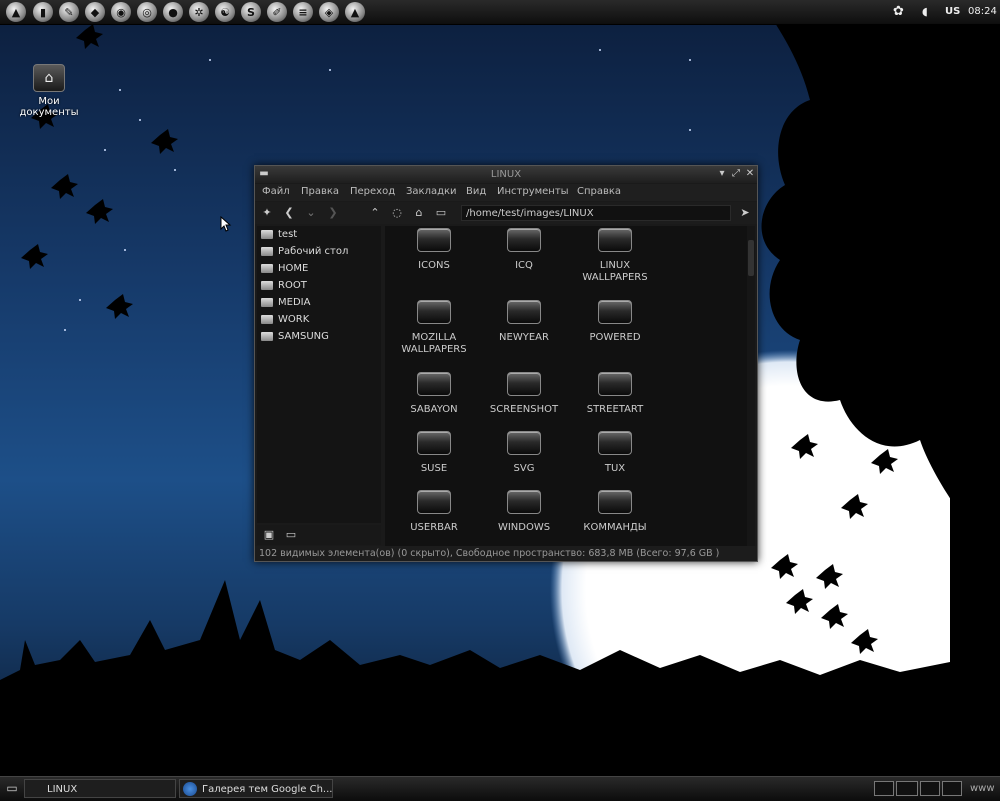  Describe the element at coordinates (49, 91) in the screenshot. I see `desktop-icon-my-documents: ⌂ Мои документы` at that location.